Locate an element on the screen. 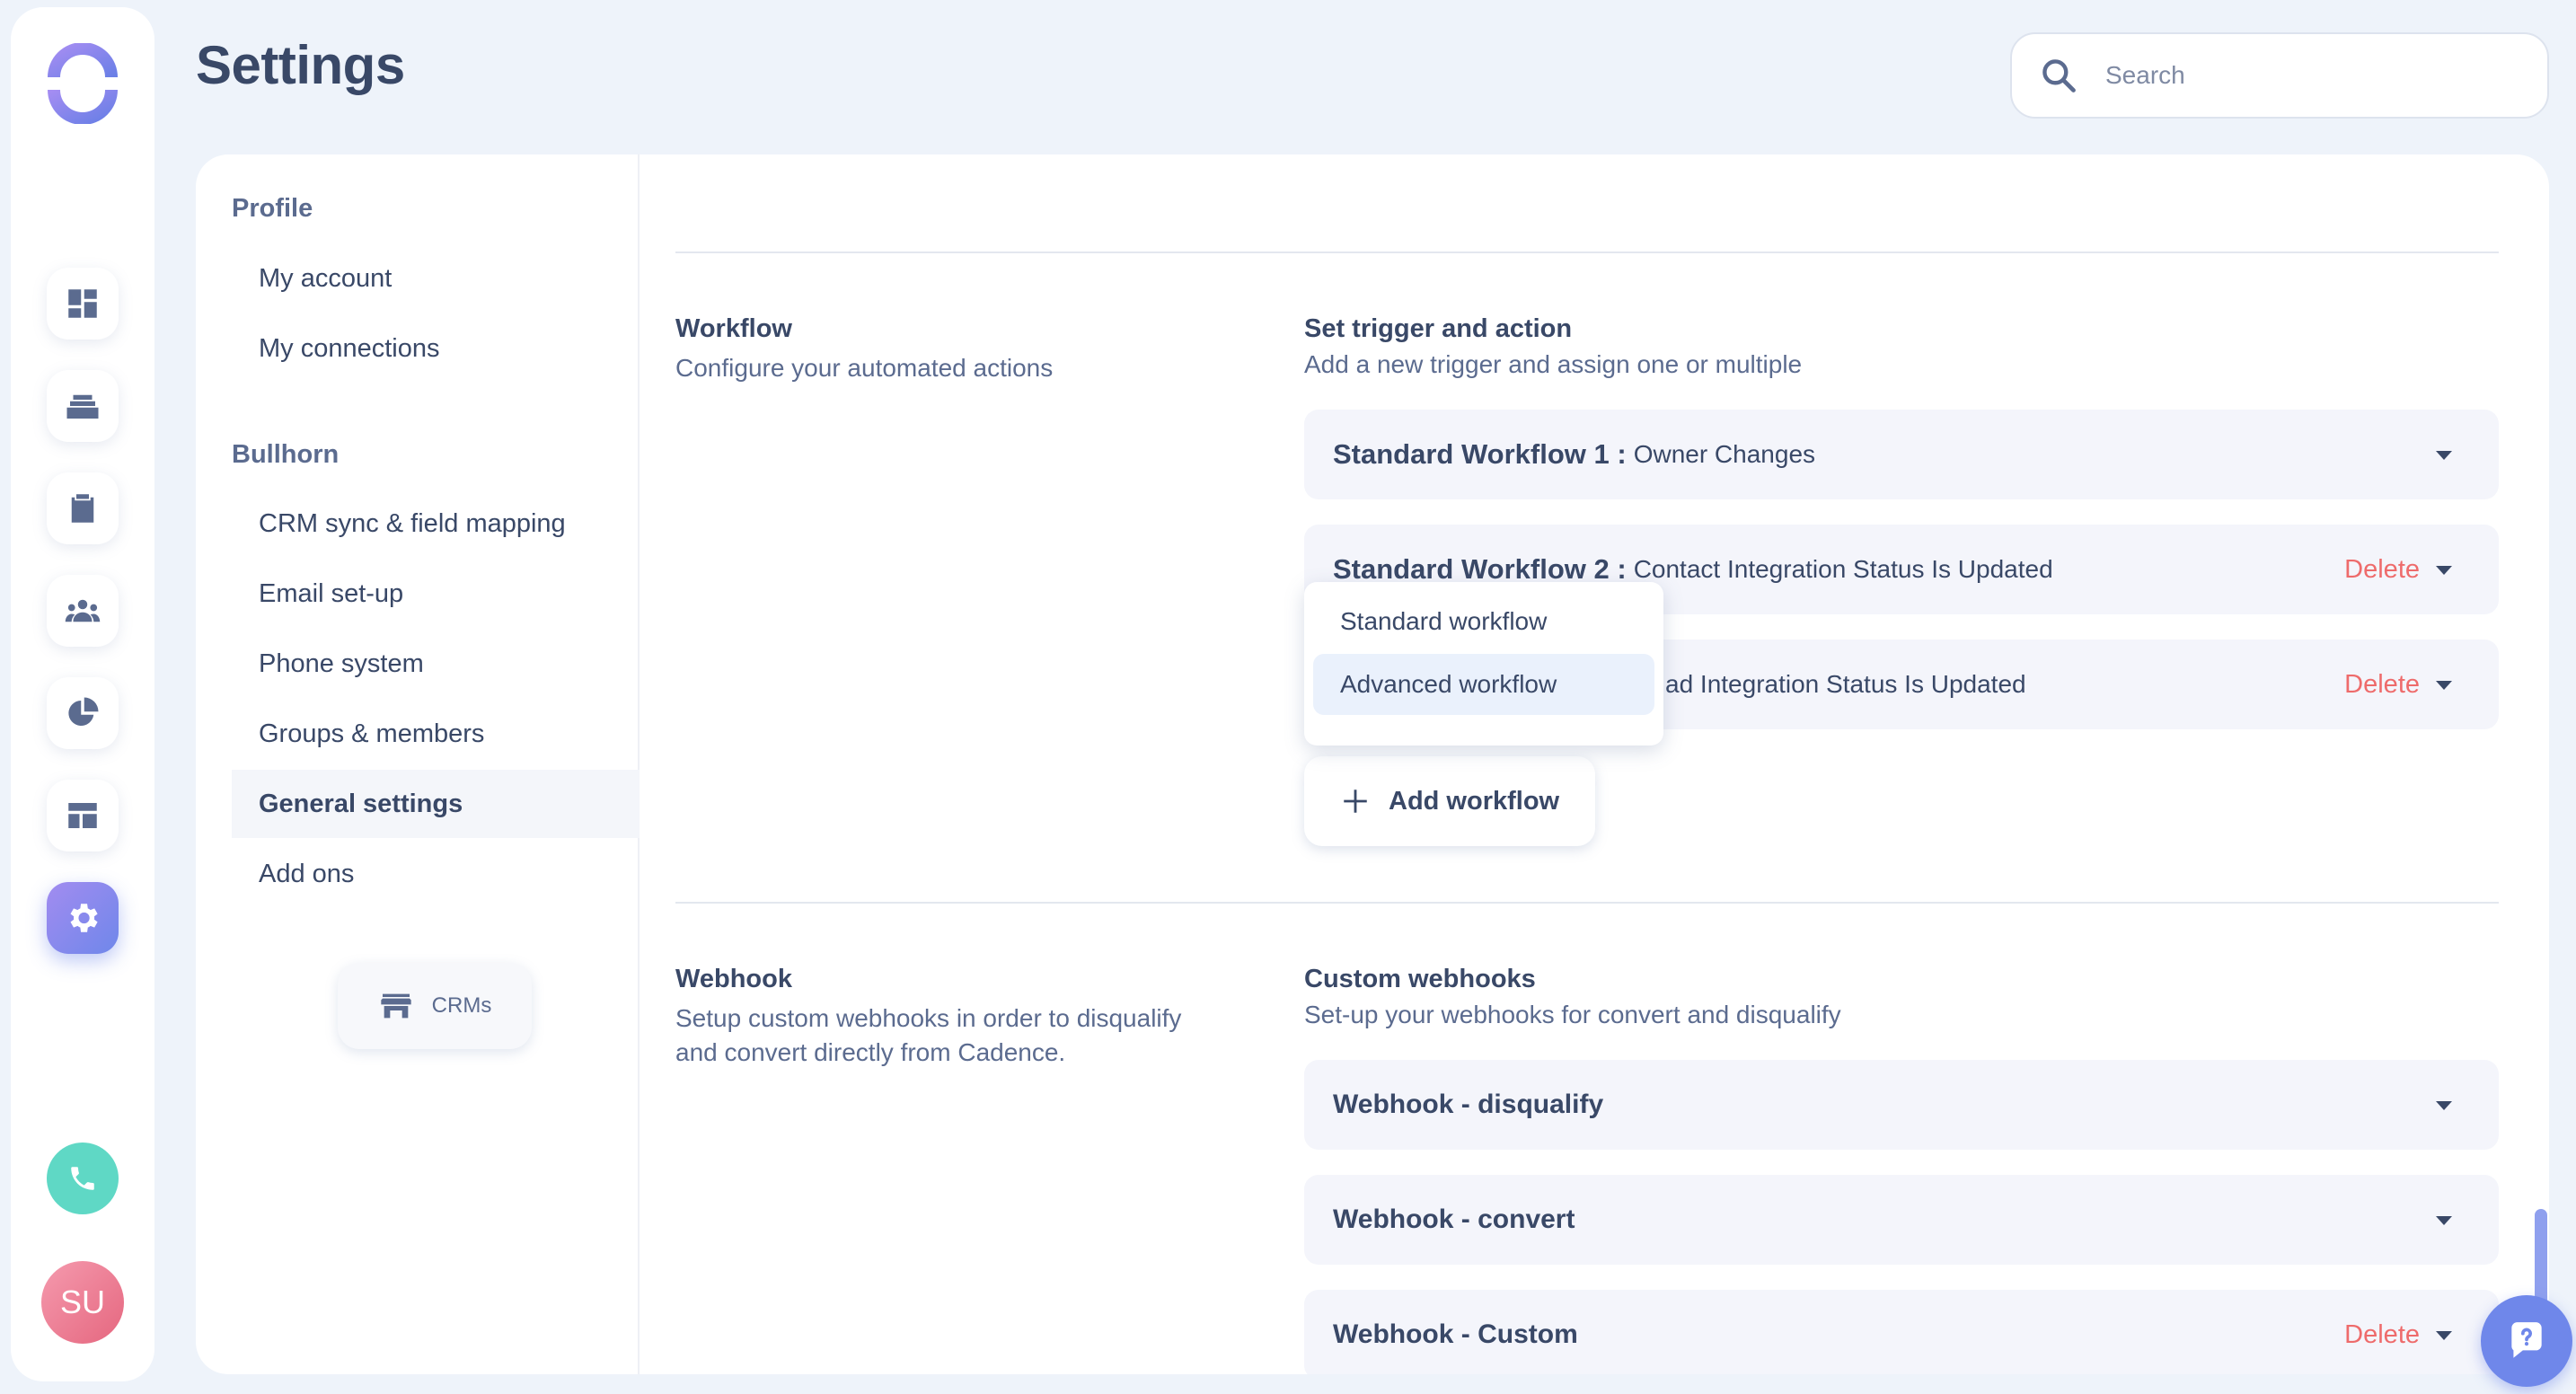 The image size is (2576, 1394). people-icon is located at coordinates (83, 610).